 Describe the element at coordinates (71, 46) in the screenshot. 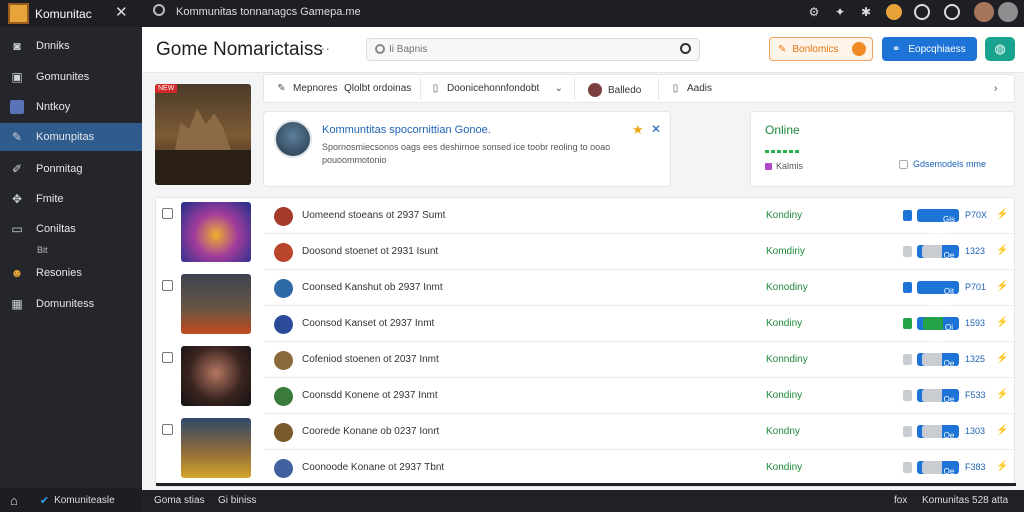

I see `sidebar-item-0: ◙ Dnniks` at that location.